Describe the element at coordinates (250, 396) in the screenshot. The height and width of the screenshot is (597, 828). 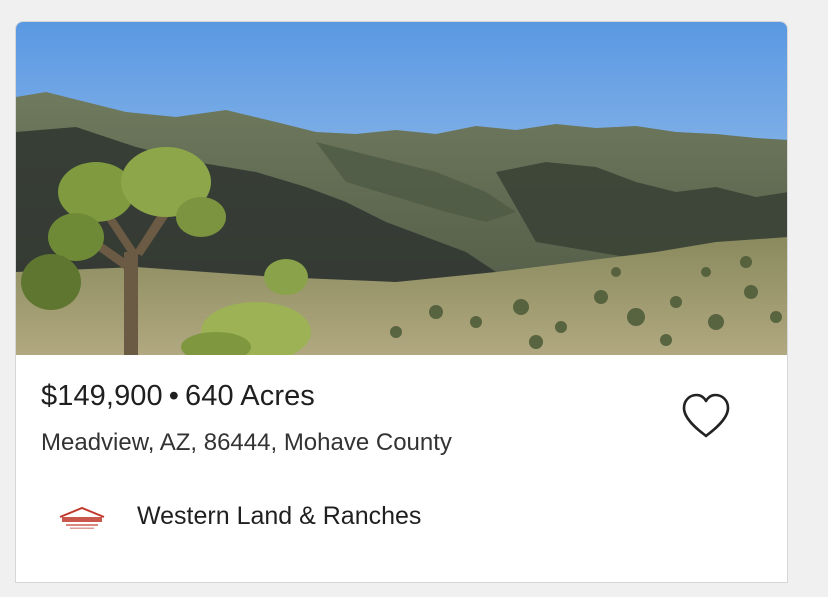
I see `listing-acreage: 640 Acres` at that location.